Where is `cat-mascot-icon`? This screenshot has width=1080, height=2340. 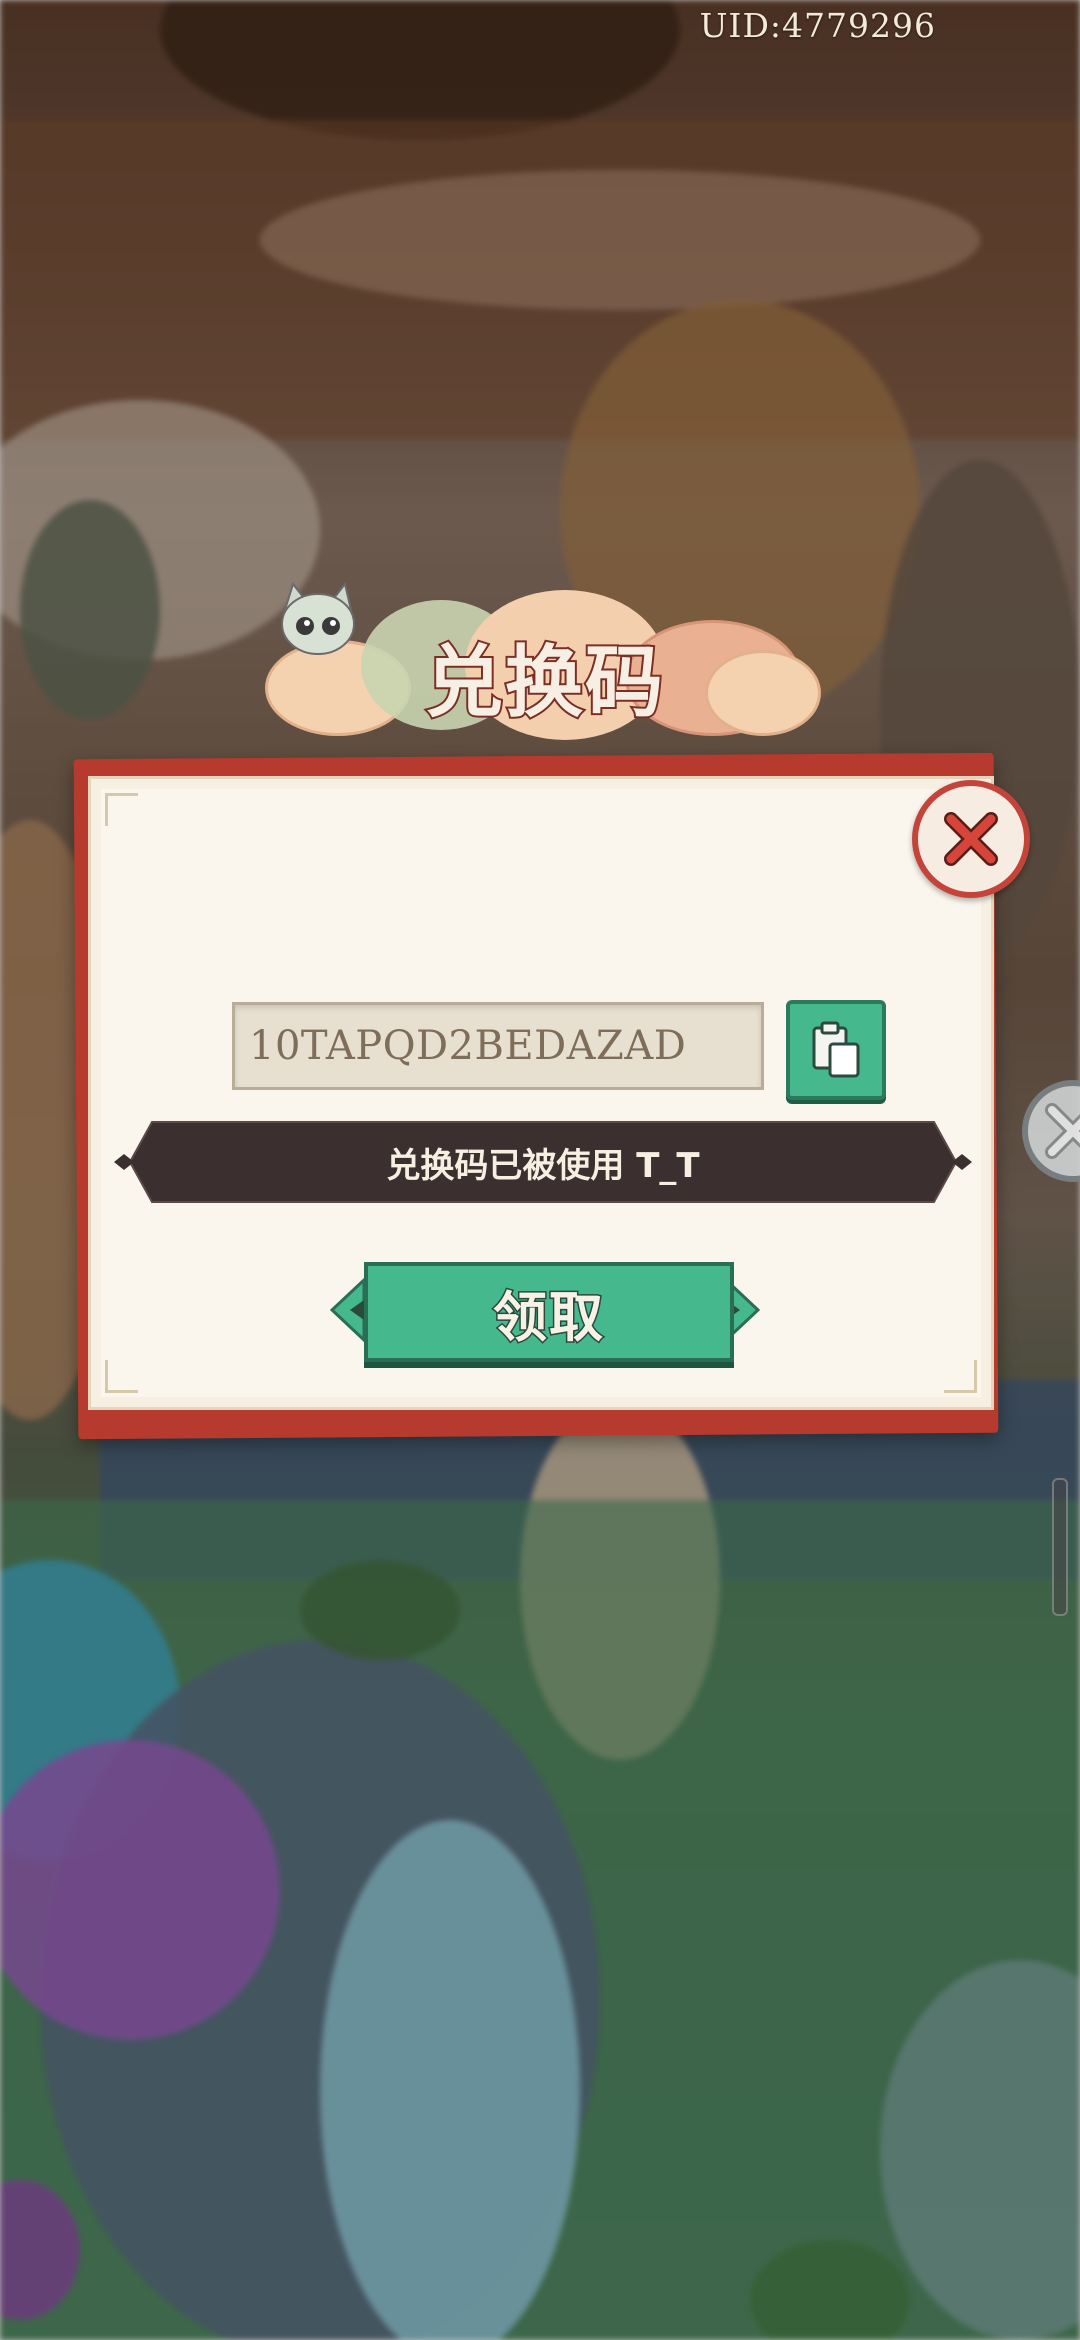 cat-mascot-icon is located at coordinates (318, 618).